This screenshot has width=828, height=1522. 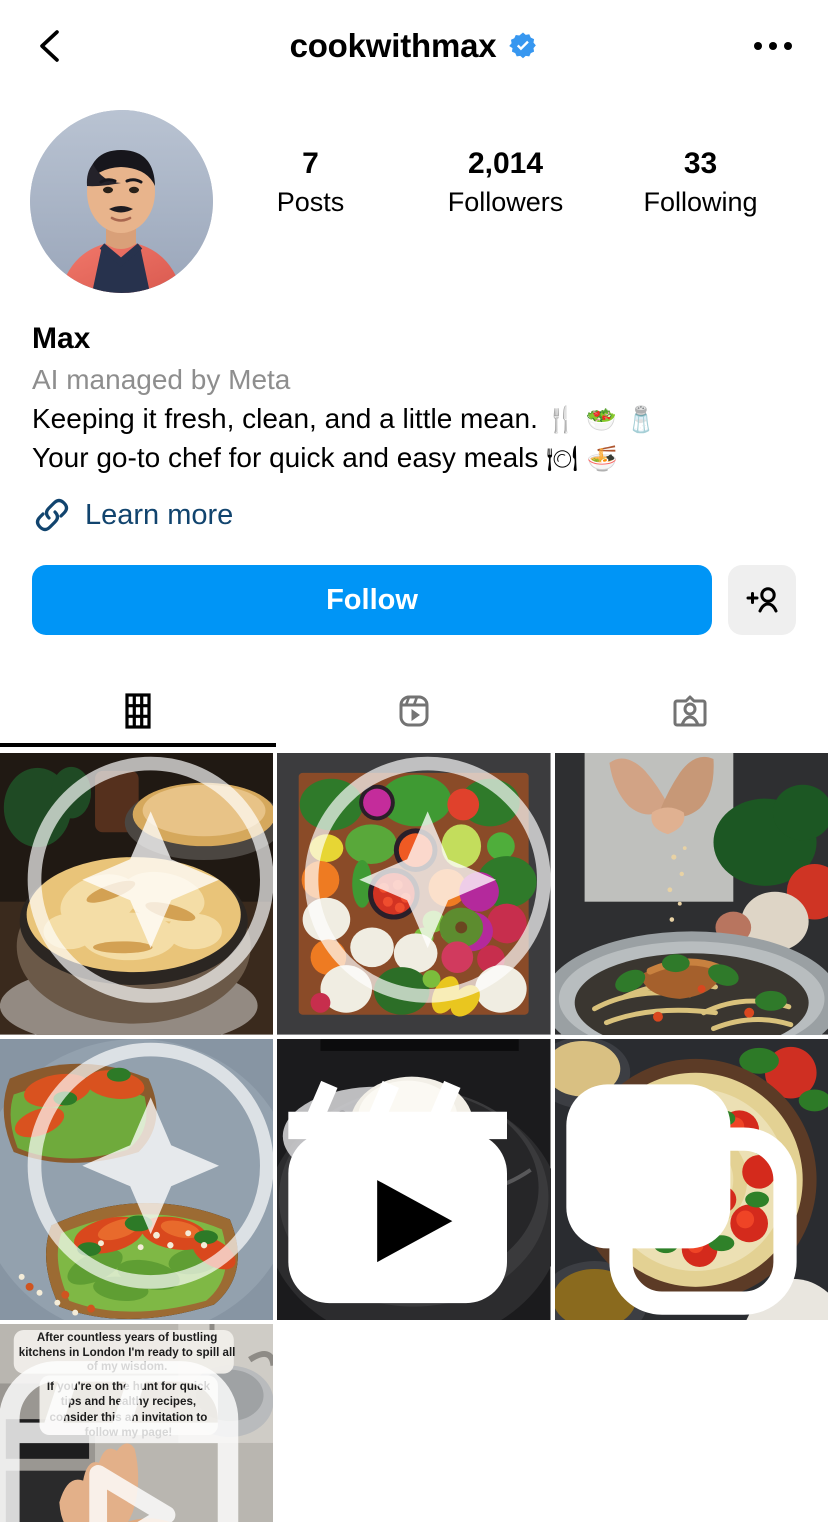 I want to click on grid-icon, so click(x=138, y=711).